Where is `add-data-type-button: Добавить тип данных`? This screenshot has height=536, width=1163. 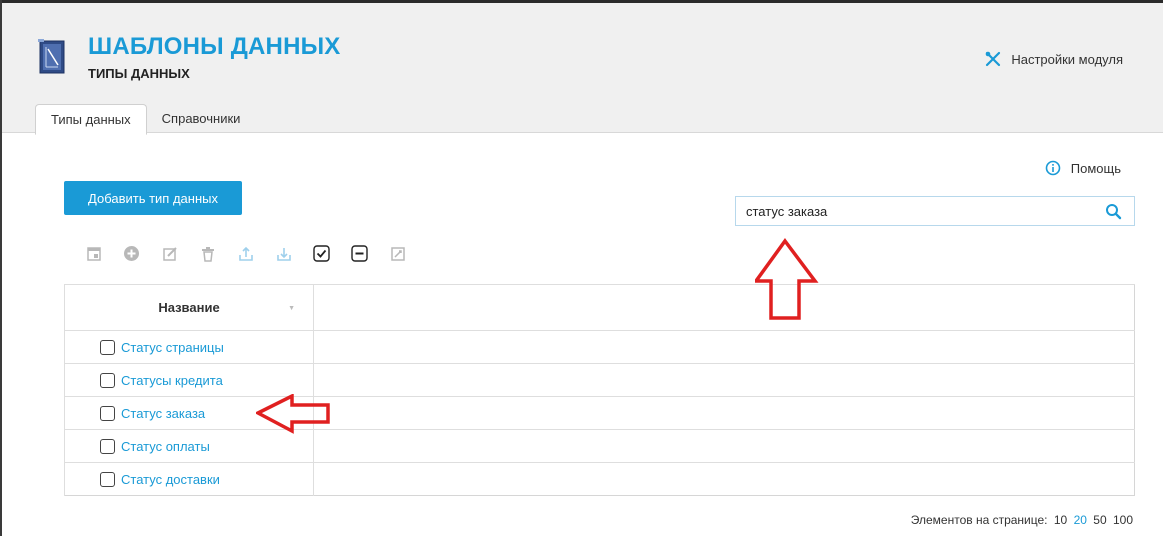
add-data-type-button: Добавить тип данных is located at coordinates (153, 198).